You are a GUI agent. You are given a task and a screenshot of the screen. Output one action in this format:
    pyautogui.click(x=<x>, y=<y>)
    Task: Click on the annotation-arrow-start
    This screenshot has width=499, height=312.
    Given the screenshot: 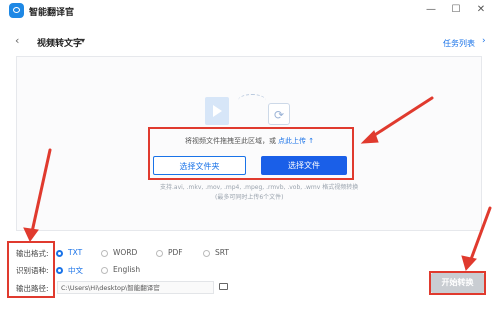 What is the action you would take?
    pyautogui.click(x=480, y=235)
    